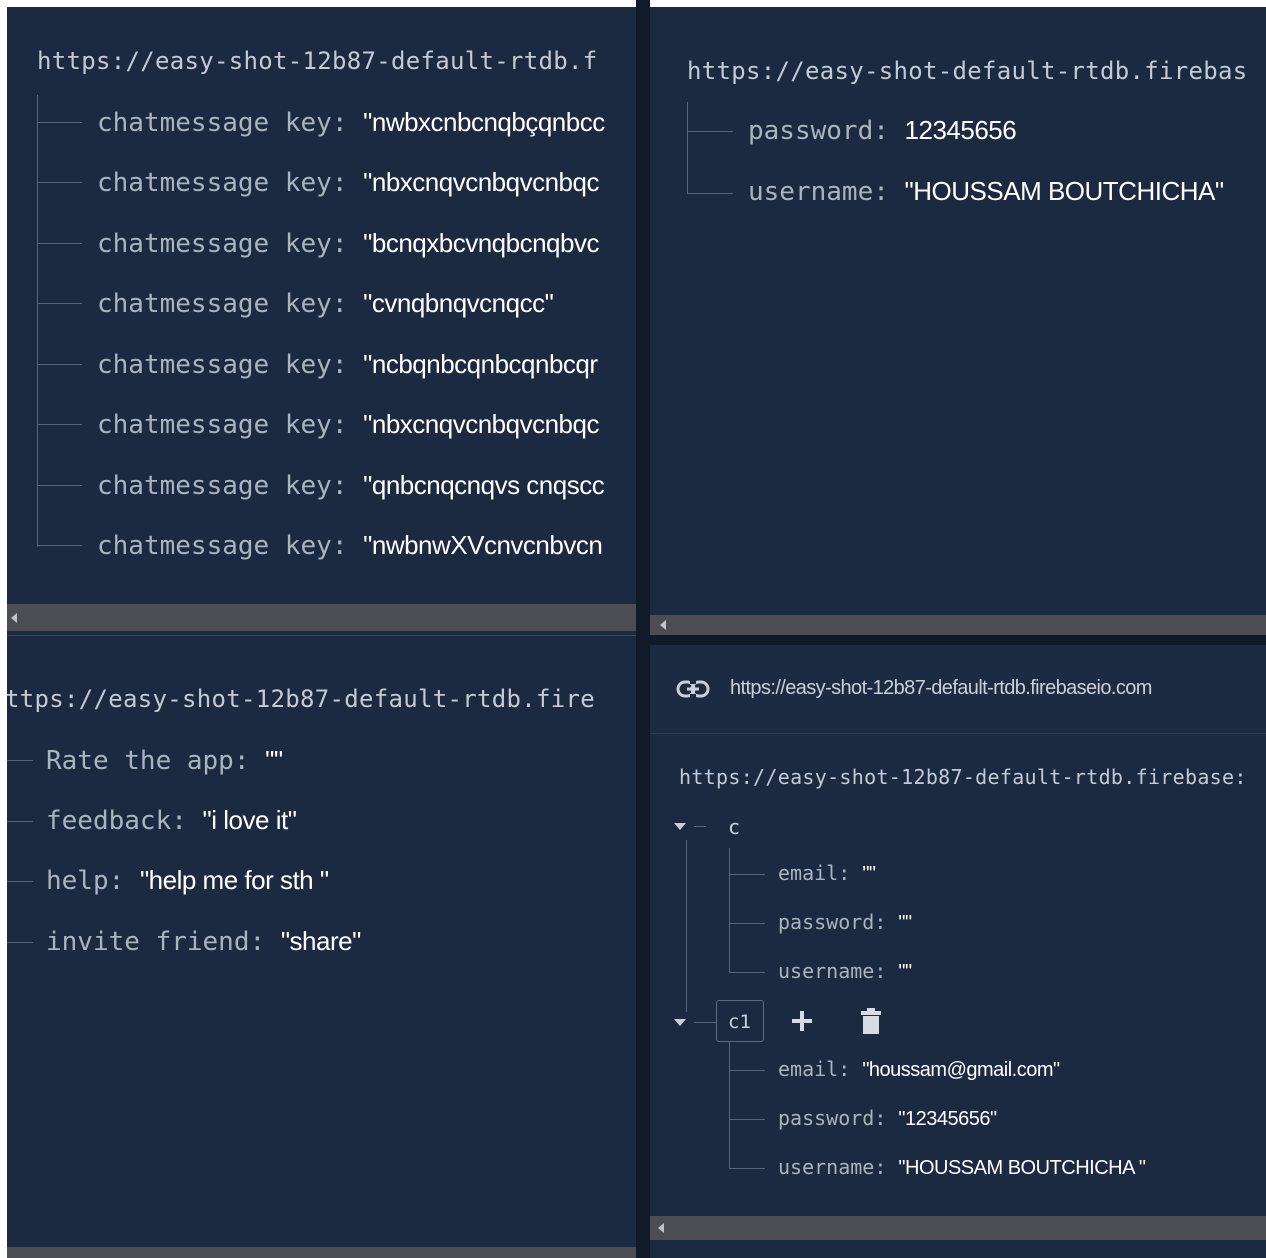 This screenshot has width=1266, height=1258. What do you see at coordinates (947, 1119) in the screenshot?
I see `row-value: "12345656"` at bounding box center [947, 1119].